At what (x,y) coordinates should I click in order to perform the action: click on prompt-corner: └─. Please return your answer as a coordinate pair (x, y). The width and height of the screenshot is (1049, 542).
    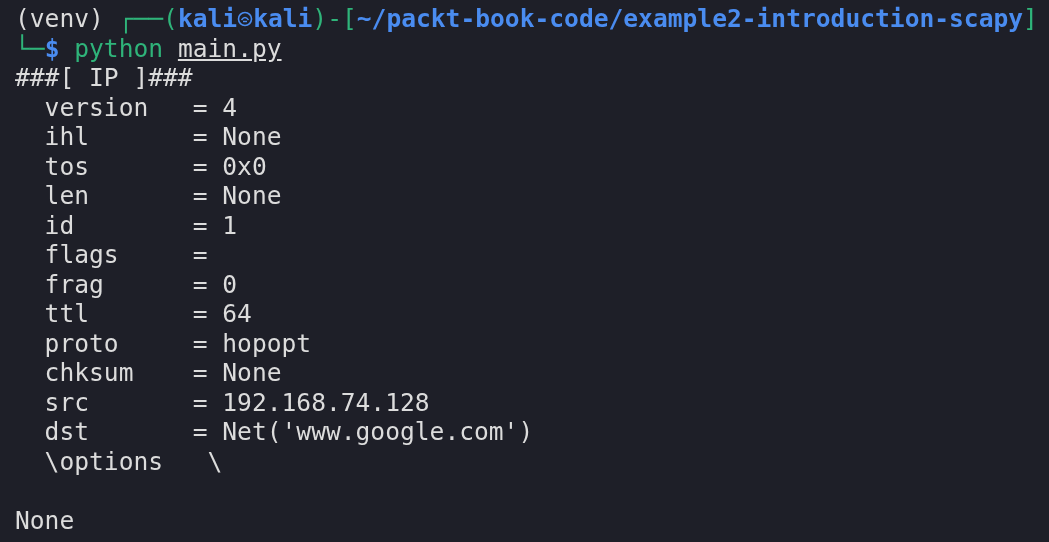
    Looking at the image, I should click on (30, 48).